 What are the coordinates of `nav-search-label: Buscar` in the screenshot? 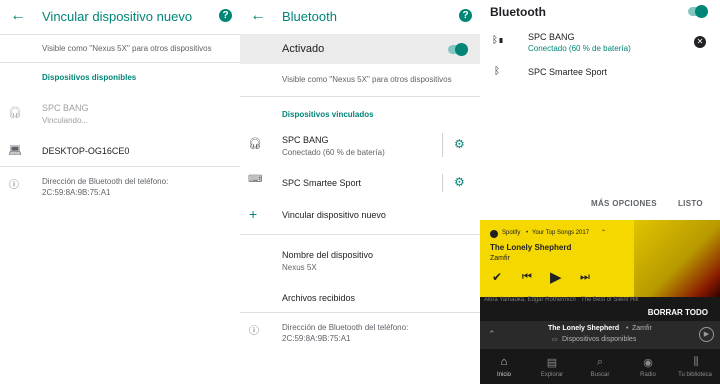 It's located at (600, 375).